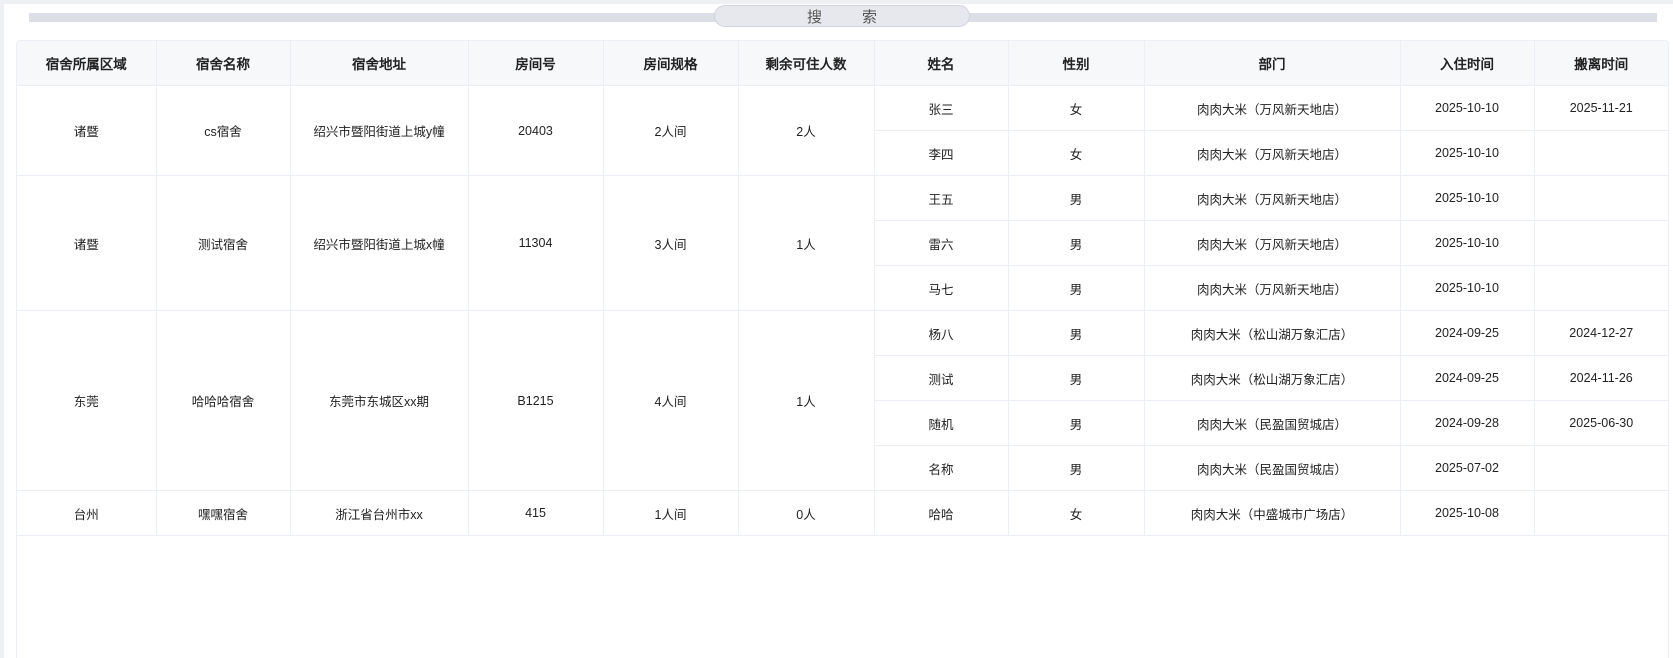  Describe the element at coordinates (379, 130) in the screenshot. I see `cell-address: 绍兴市暨阳街道上城y幢` at that location.